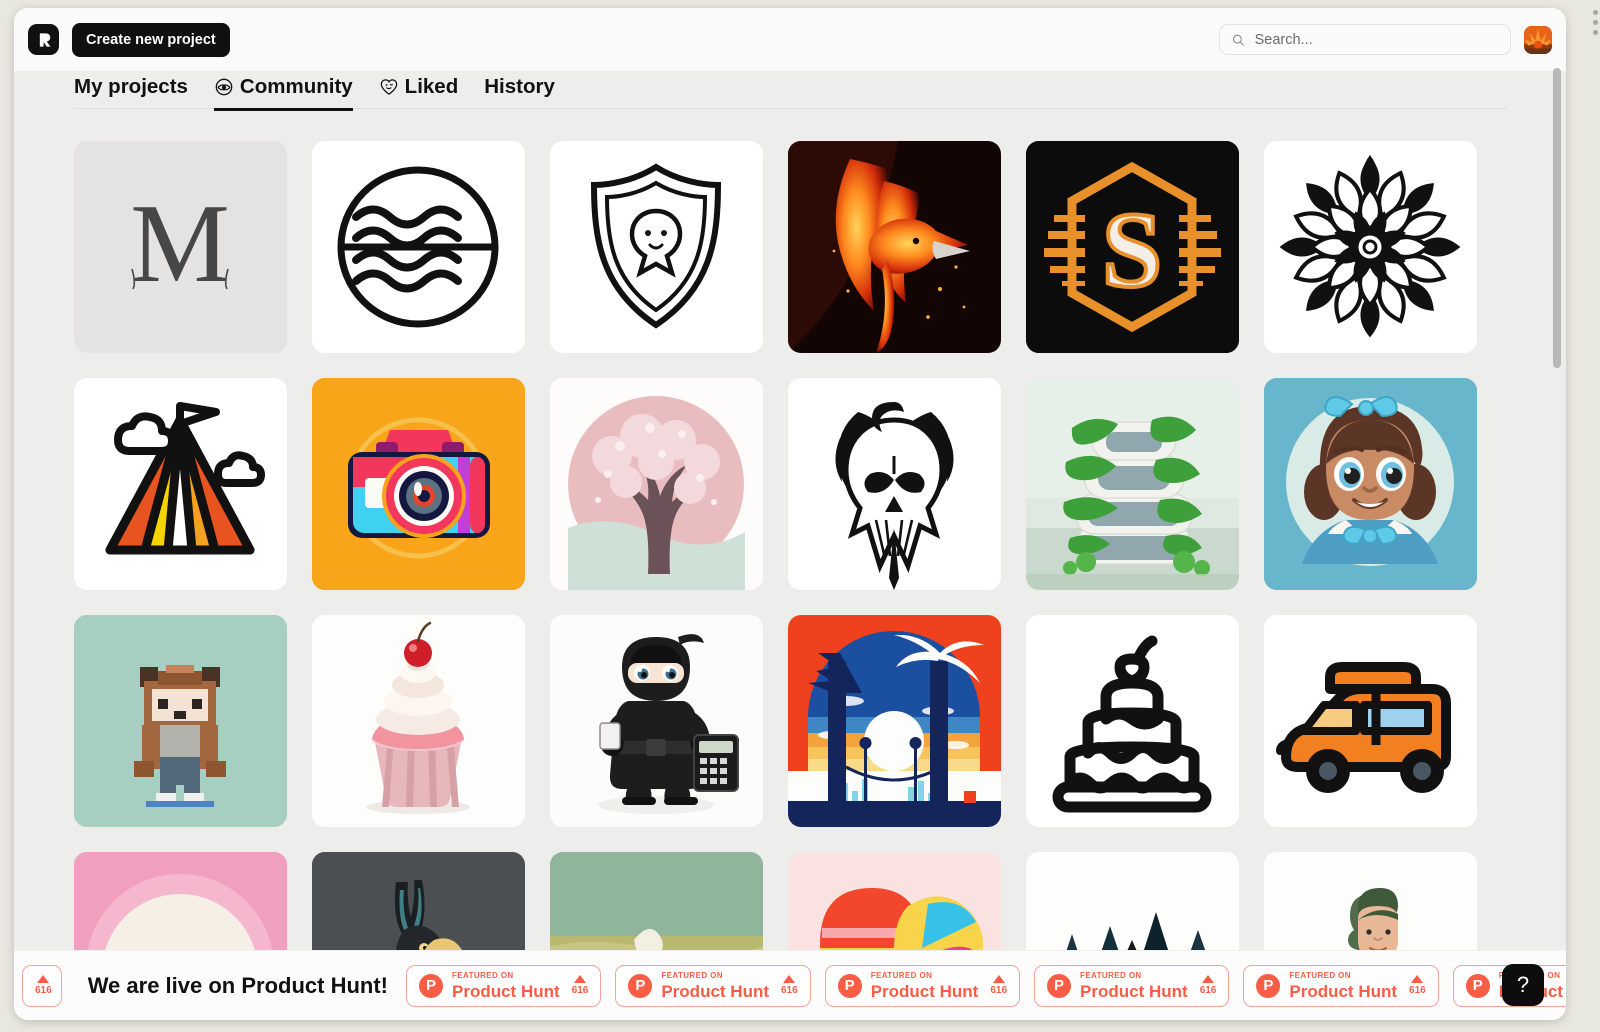  I want to click on top-bar-right, so click(1385, 39).